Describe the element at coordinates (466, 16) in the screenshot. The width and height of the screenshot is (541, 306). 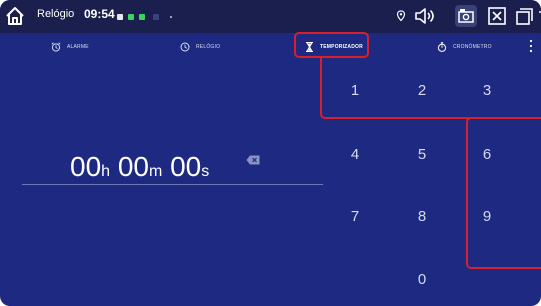
I see `screenshot-icon` at that location.